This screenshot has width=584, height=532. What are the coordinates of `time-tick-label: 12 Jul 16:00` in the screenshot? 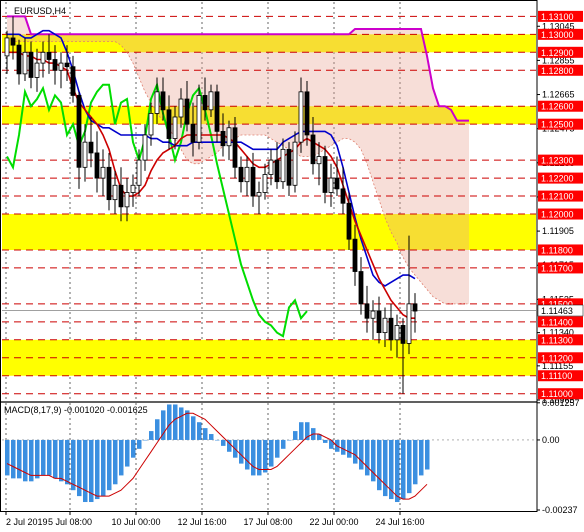 It's located at (201, 522).